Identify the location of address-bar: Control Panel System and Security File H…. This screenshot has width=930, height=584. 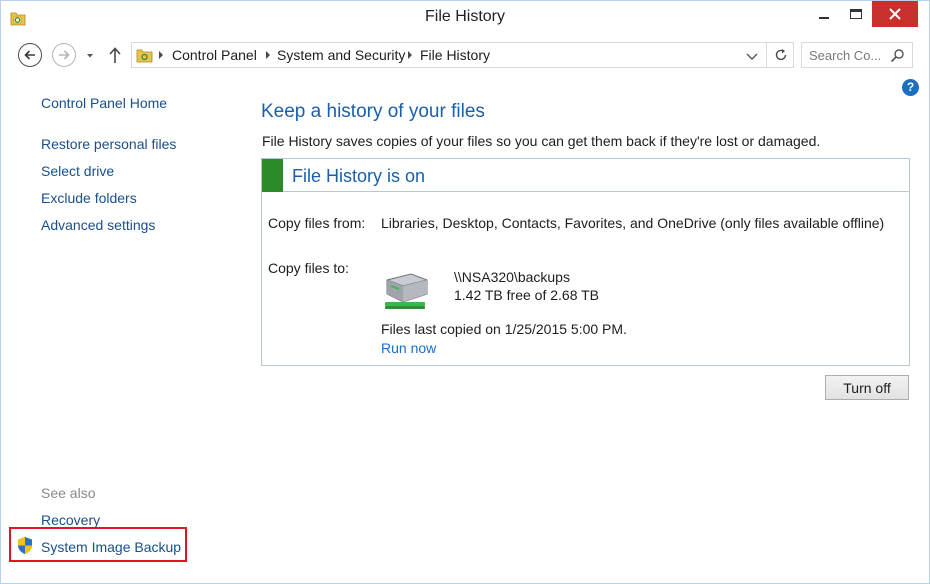
(462, 55).